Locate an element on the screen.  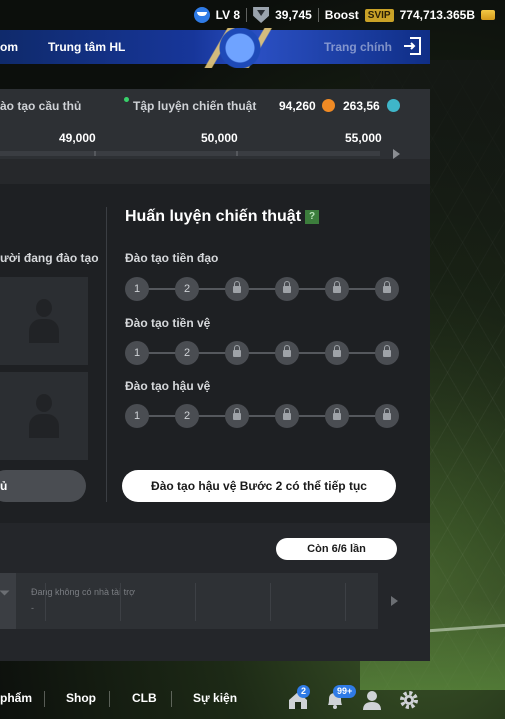
boost-label: Boost is located at coordinates (341, 15).